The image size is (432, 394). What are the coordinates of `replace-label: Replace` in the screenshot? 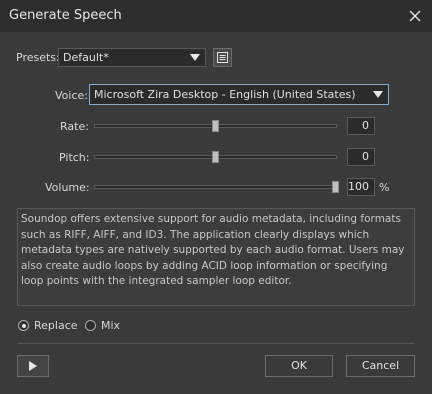 It's located at (56, 325).